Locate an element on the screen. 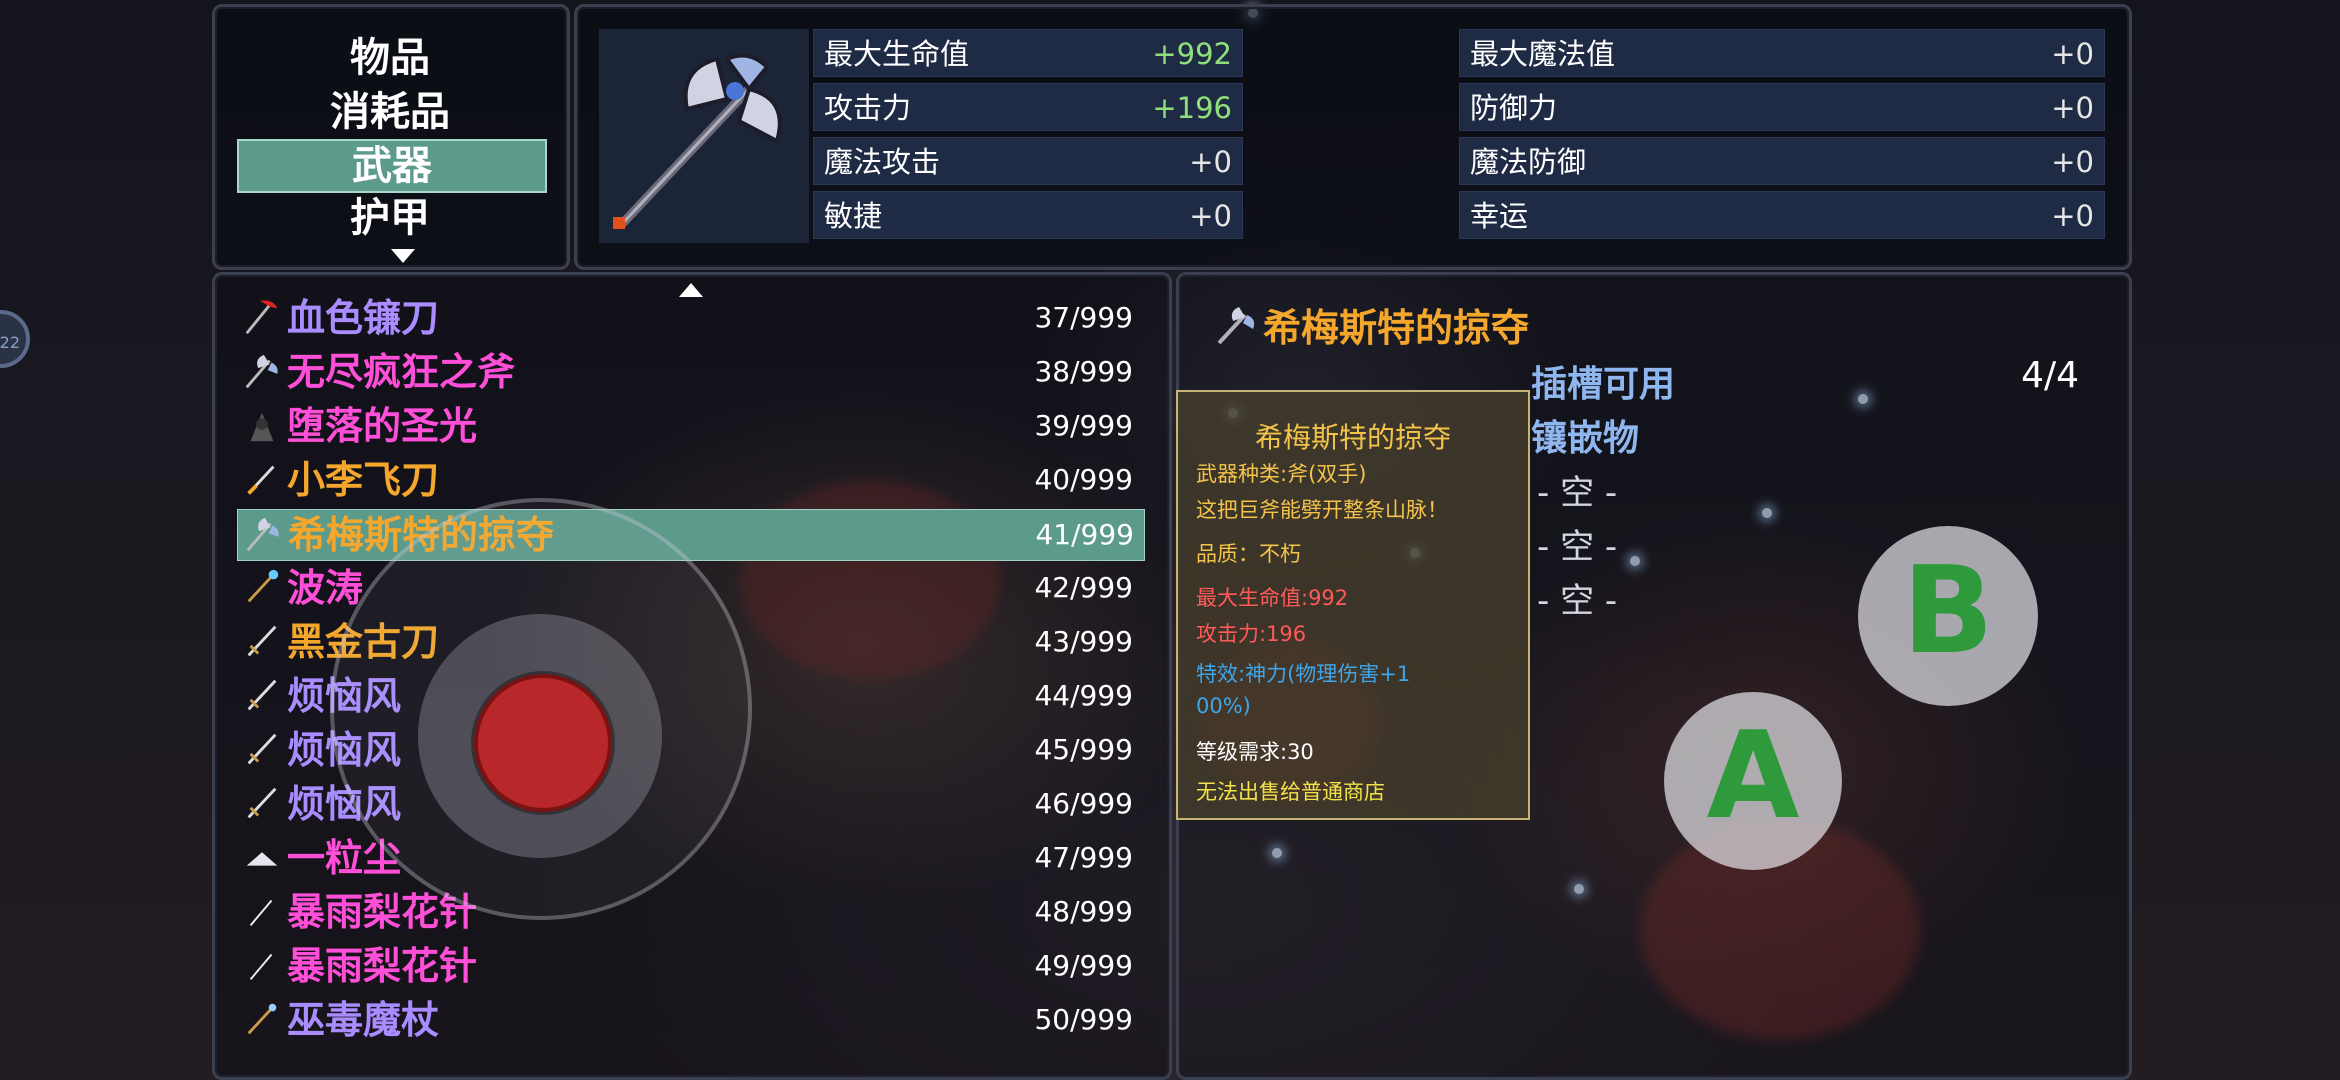 The width and height of the screenshot is (2340, 1080). item-count: 45/999 is located at coordinates (1083, 749).